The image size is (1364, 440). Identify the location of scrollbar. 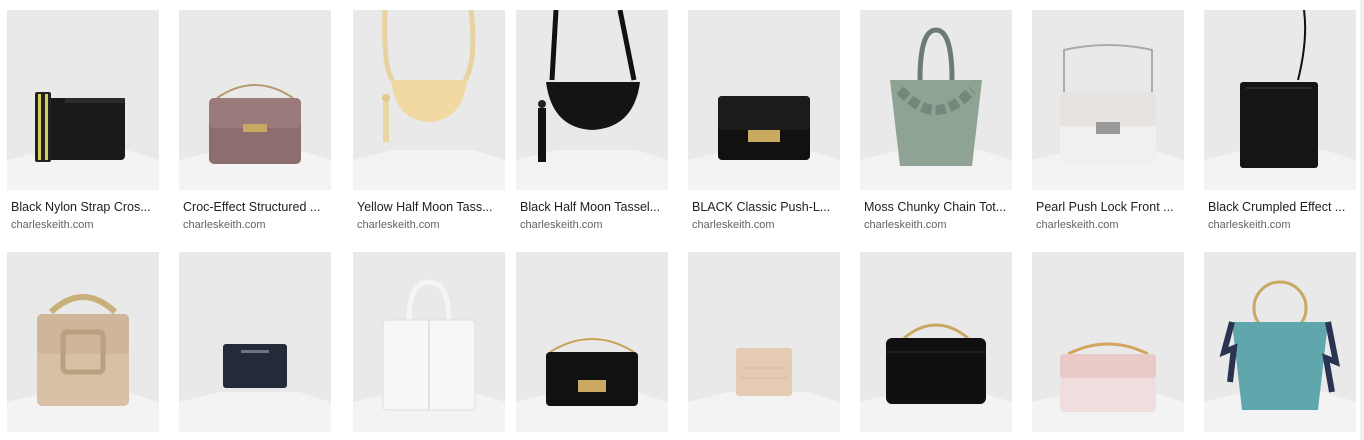
(1362, 220).